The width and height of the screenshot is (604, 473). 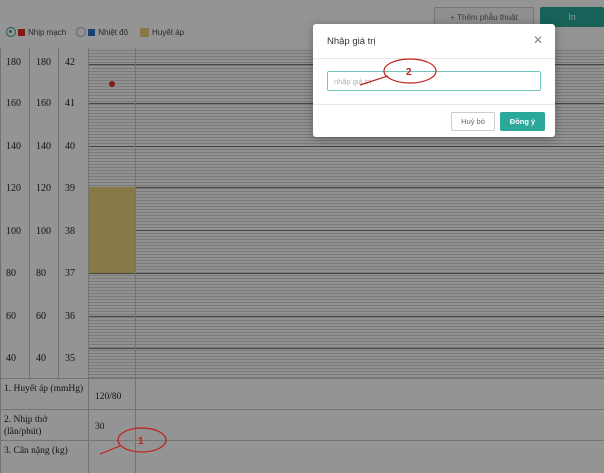 I want to click on close-icon: ✕, so click(x=538, y=40).